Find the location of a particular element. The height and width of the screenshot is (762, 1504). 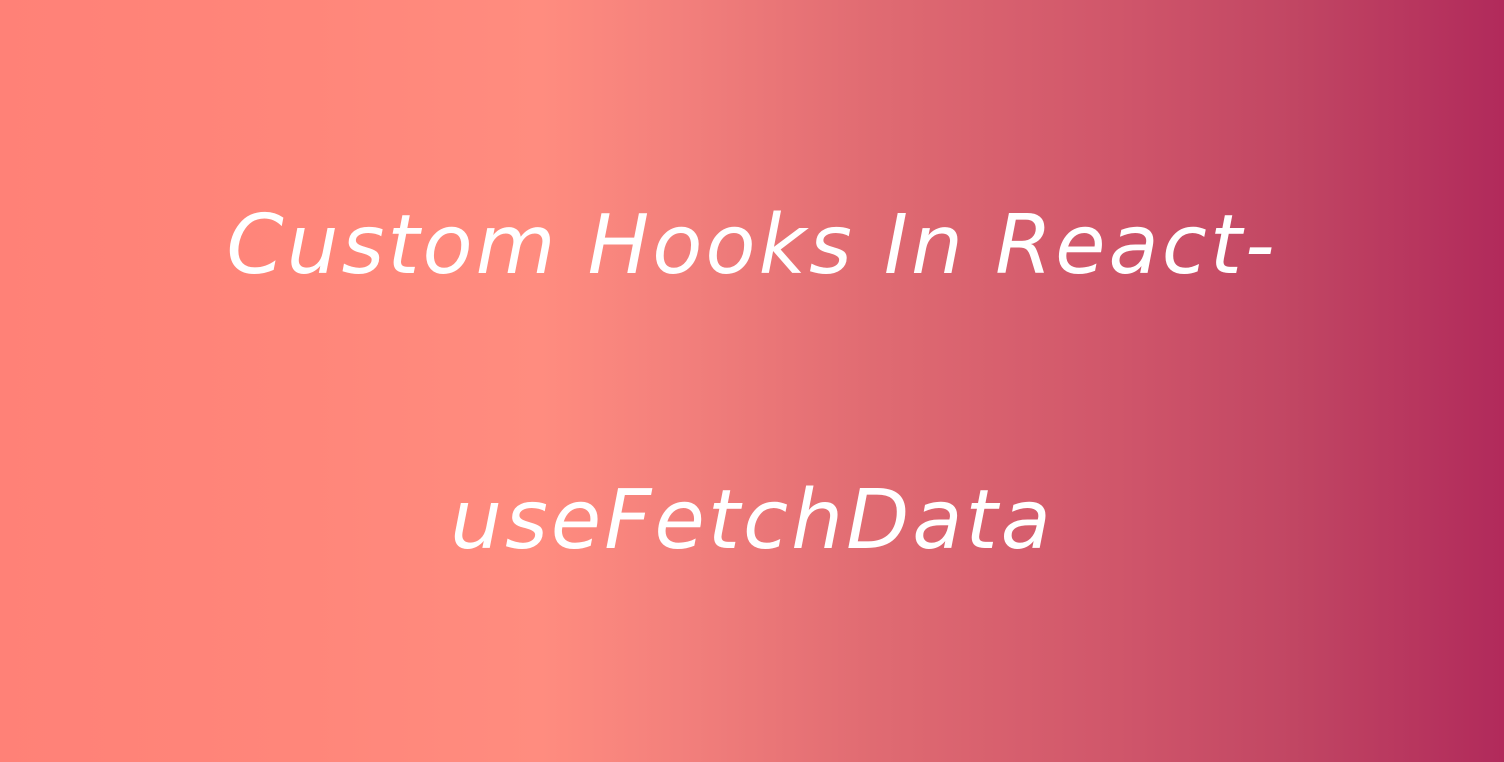

banner-title-line-2: useFetchData is located at coordinates (752, 520).